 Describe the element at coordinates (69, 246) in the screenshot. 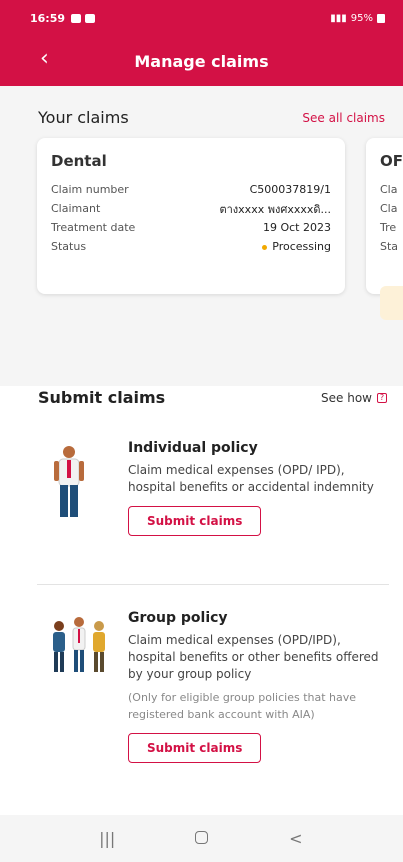

I see `status-label: Status` at that location.